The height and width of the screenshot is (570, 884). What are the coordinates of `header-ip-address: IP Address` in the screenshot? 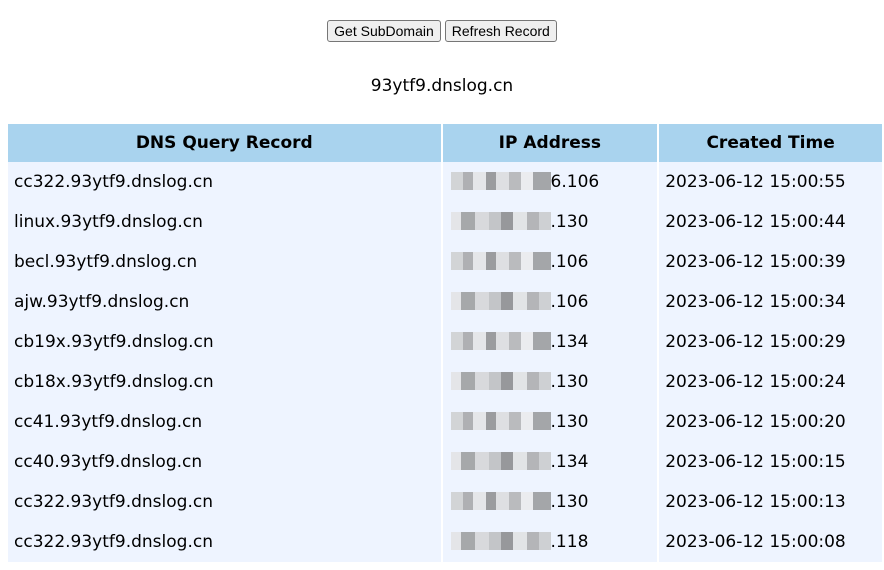 It's located at (550, 143).